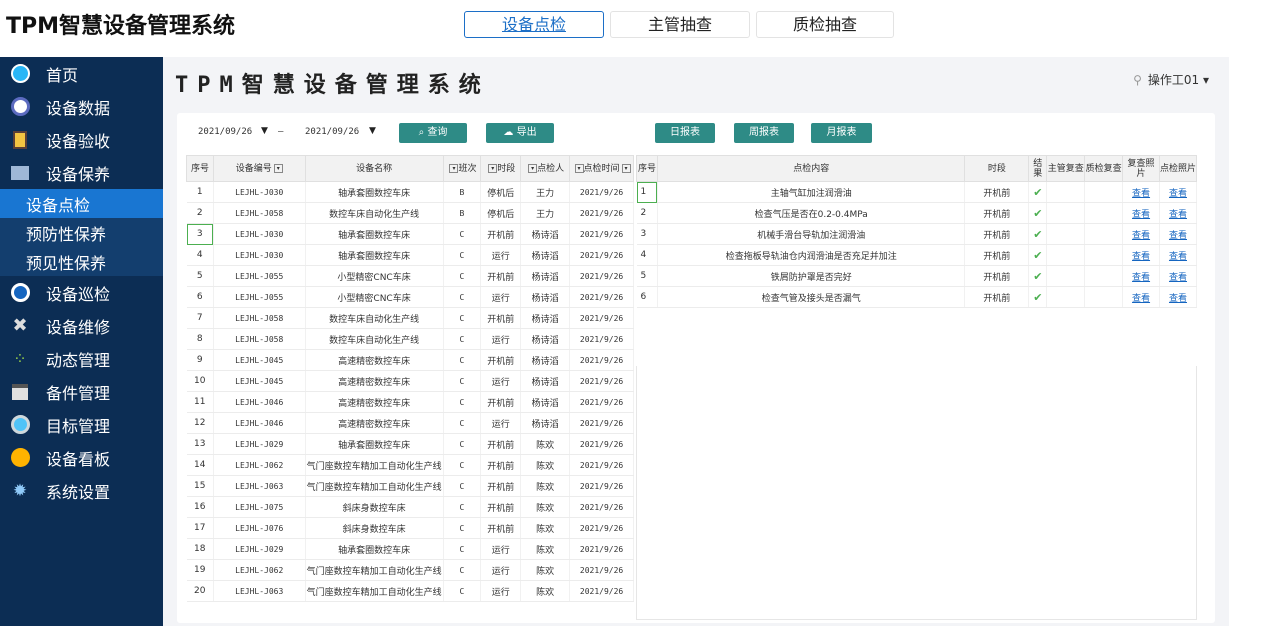 This screenshot has height=626, width=1270. What do you see at coordinates (259, 255) in the screenshot?
I see `table-cell: LEJHL-J030` at bounding box center [259, 255].